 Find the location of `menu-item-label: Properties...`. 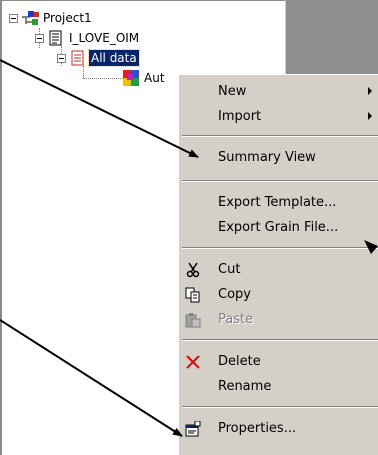

menu-item-label: Properties... is located at coordinates (257, 428).